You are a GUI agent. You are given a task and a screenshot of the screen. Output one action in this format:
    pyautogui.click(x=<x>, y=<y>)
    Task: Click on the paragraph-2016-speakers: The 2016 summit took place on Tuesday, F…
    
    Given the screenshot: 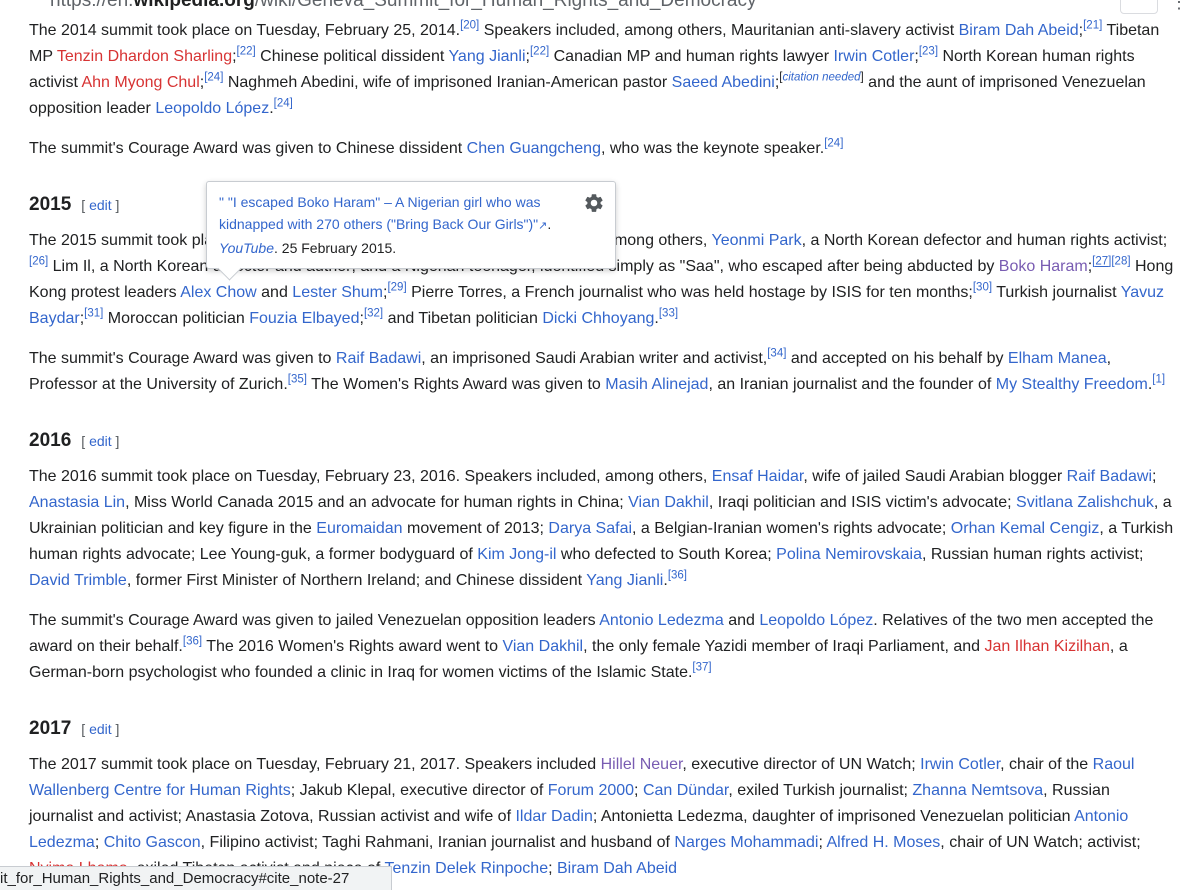 What is the action you would take?
    pyautogui.click(x=601, y=528)
    